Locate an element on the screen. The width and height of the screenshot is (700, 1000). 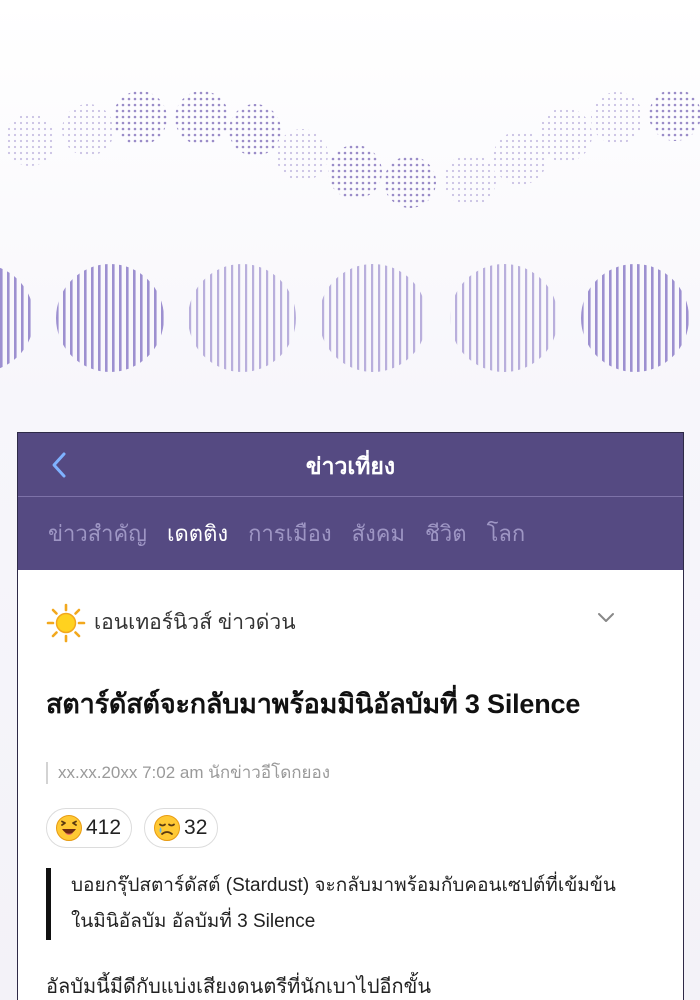
reaction-cry-count: 32 is located at coordinates (196, 828).